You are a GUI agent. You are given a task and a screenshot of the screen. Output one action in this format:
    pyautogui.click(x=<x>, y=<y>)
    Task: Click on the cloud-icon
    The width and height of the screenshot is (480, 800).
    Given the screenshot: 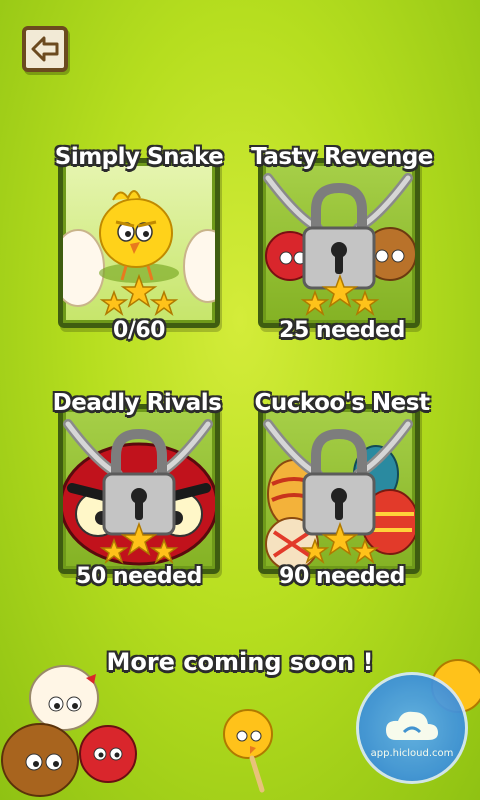 What is the action you would take?
    pyautogui.click(x=412, y=725)
    